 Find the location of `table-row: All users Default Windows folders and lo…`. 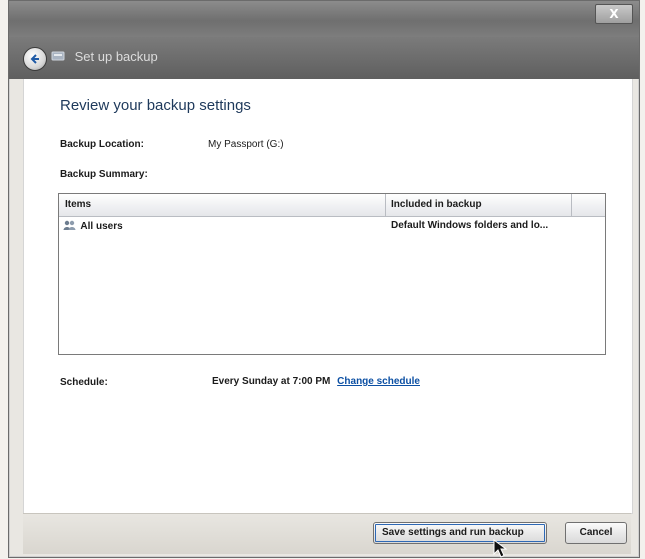

table-row: All users Default Windows folders and lo… is located at coordinates (332, 227).